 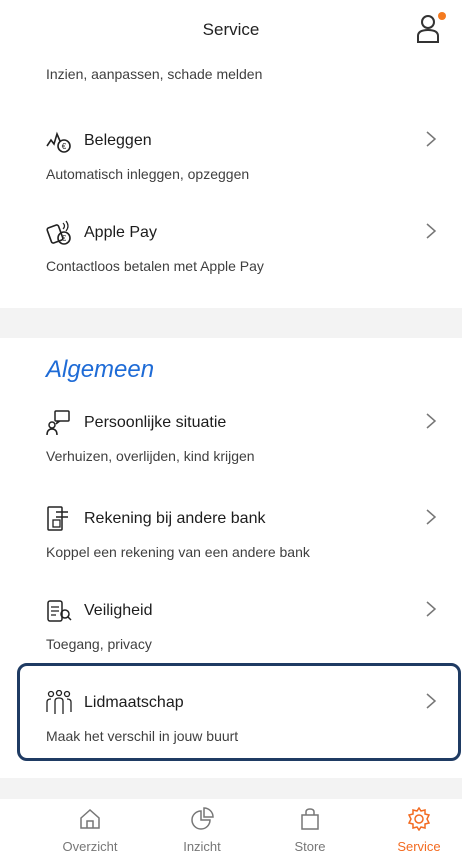 What do you see at coordinates (415, 836) in the screenshot?
I see `tab-service: Service` at bounding box center [415, 836].